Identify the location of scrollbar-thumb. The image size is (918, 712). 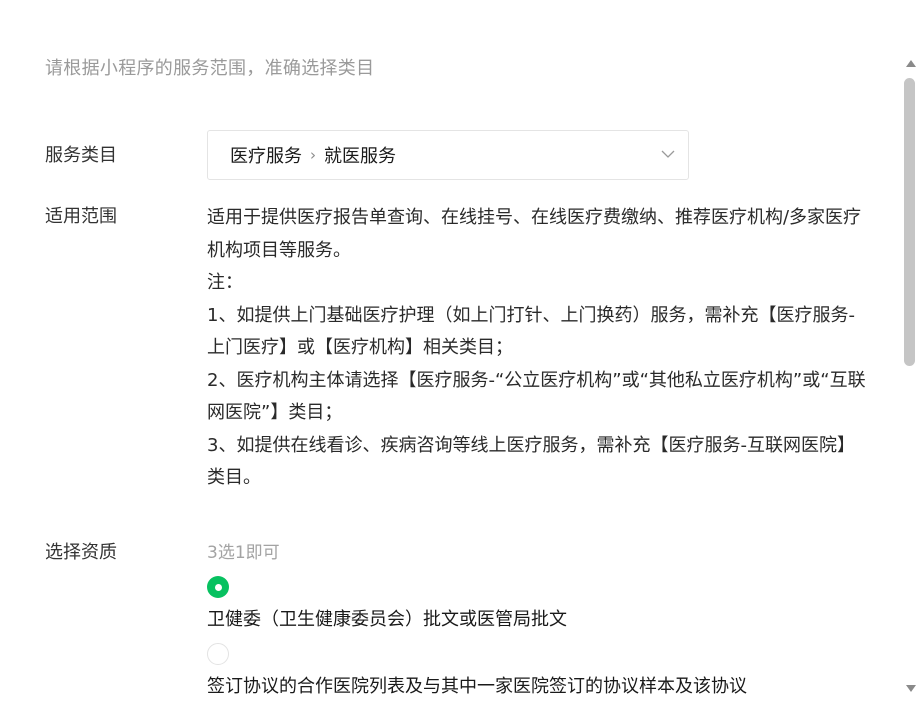
(909, 222).